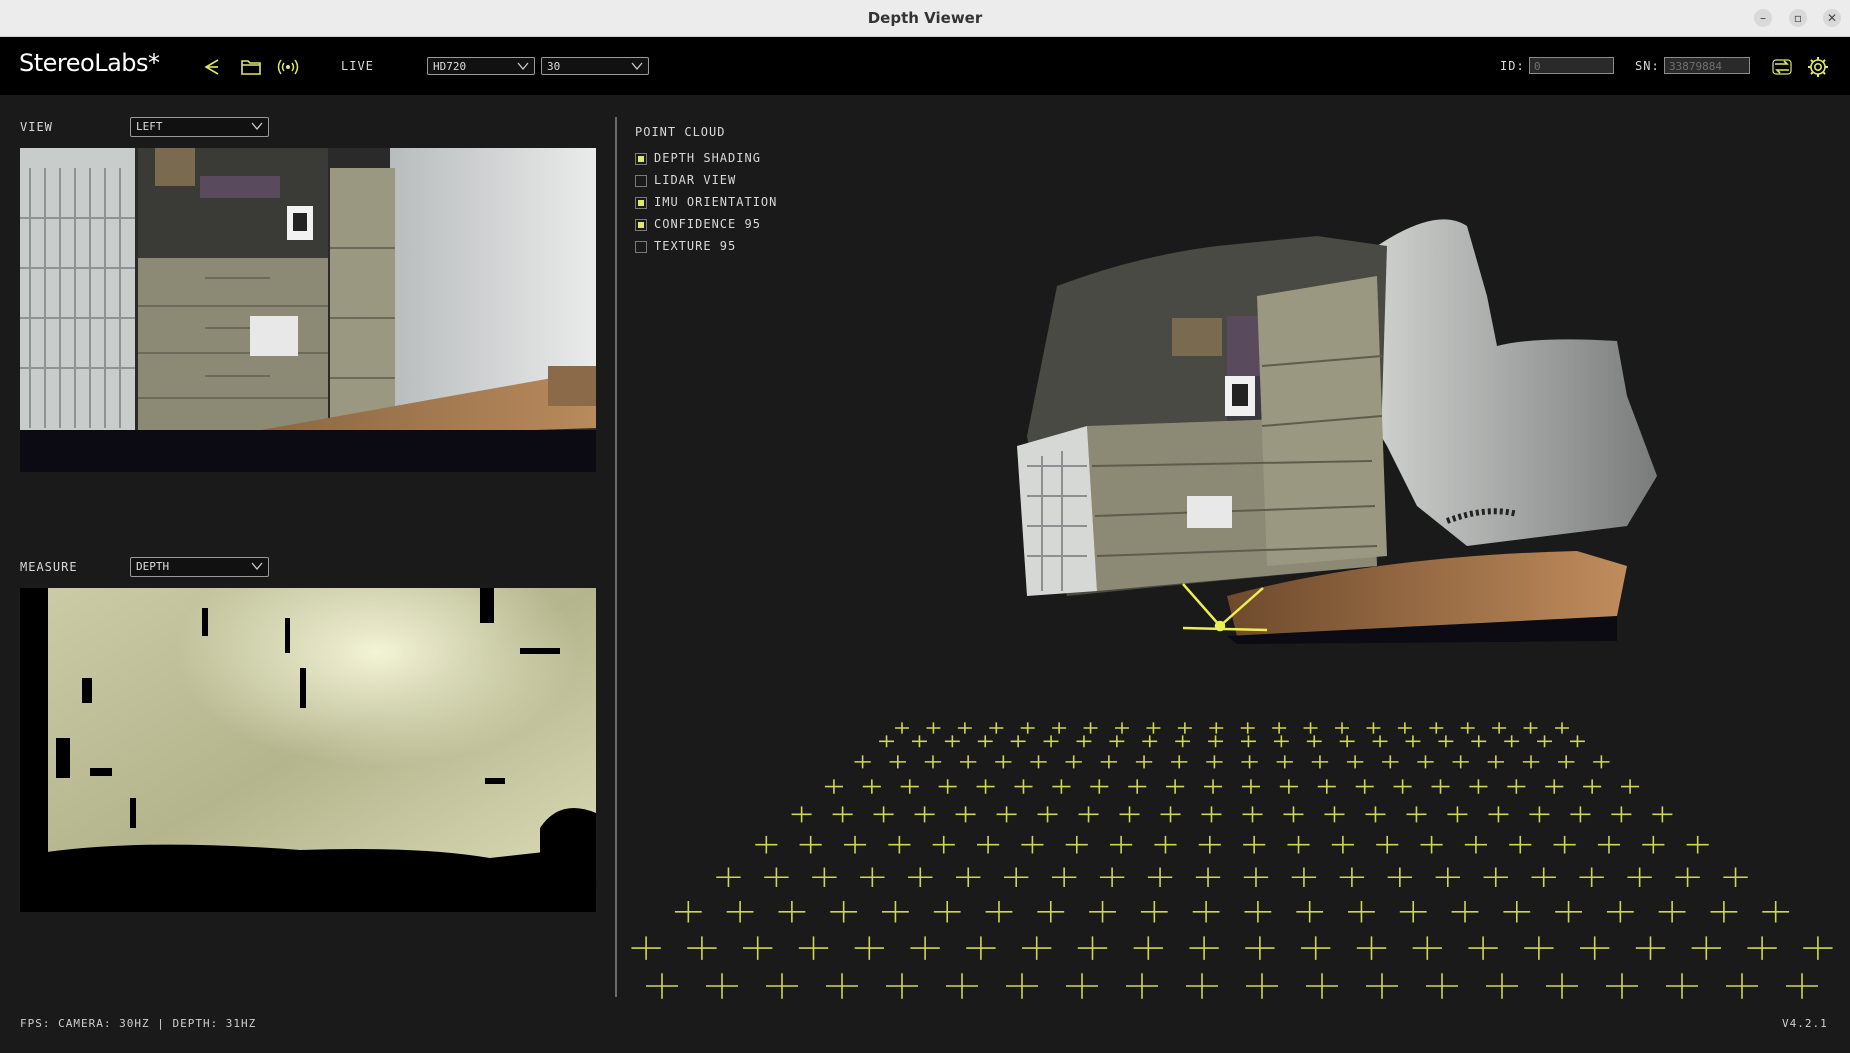  I want to click on measure-value: DEPTH, so click(153, 566).